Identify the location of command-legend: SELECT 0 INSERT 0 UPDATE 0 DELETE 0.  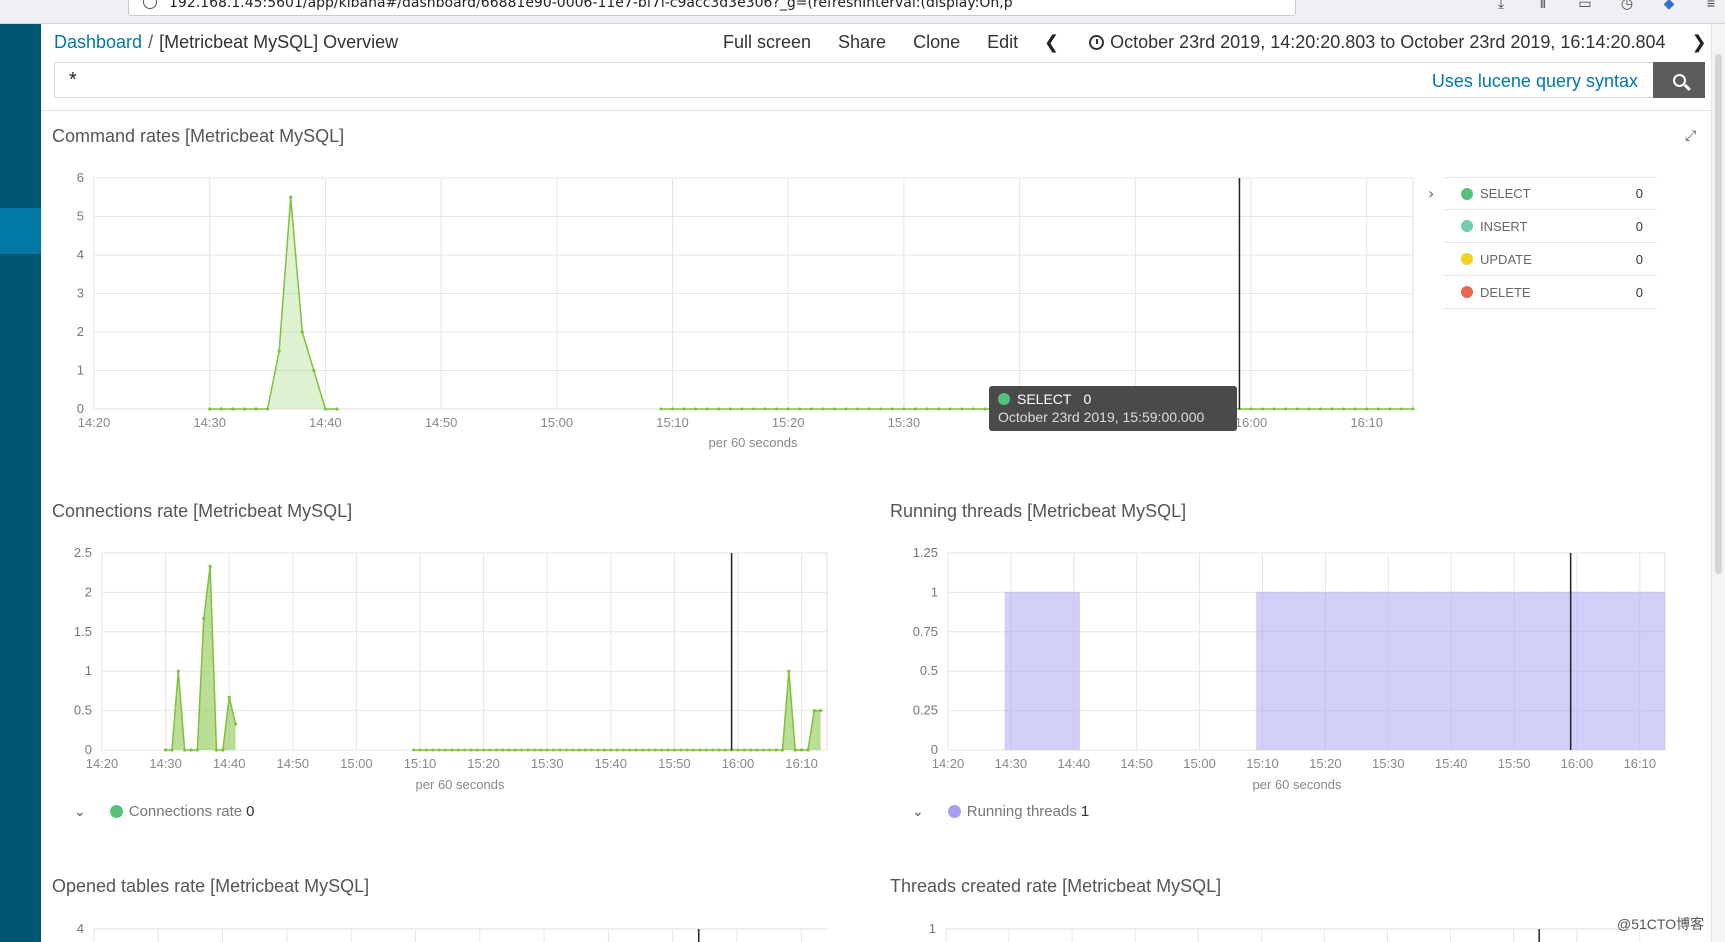
(1550, 243).